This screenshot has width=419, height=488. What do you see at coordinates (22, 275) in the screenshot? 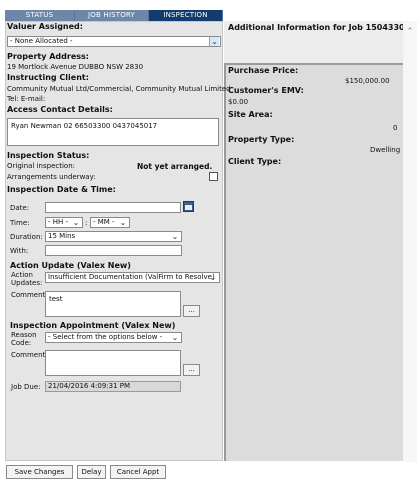
I see `action-updates-label-line1: Action` at bounding box center [22, 275].